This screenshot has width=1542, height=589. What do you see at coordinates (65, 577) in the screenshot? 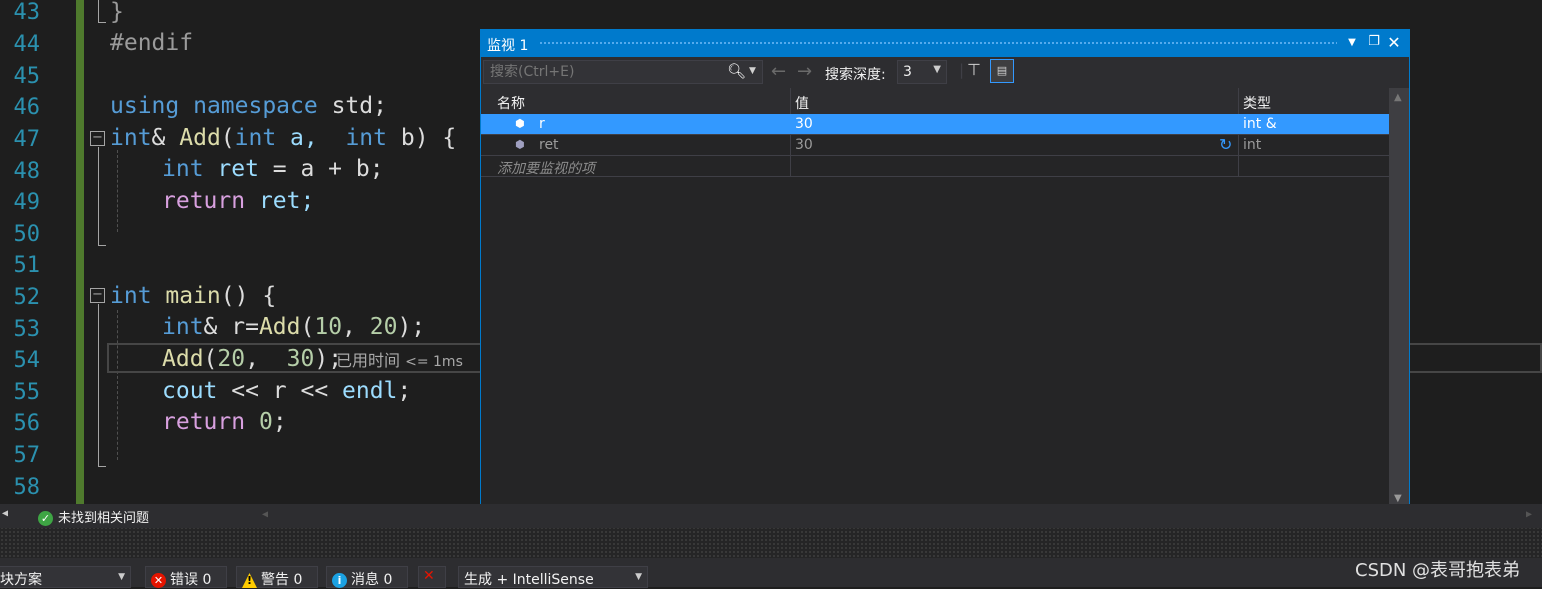
I see `solution-scope-select: 块方案 ▼` at bounding box center [65, 577].